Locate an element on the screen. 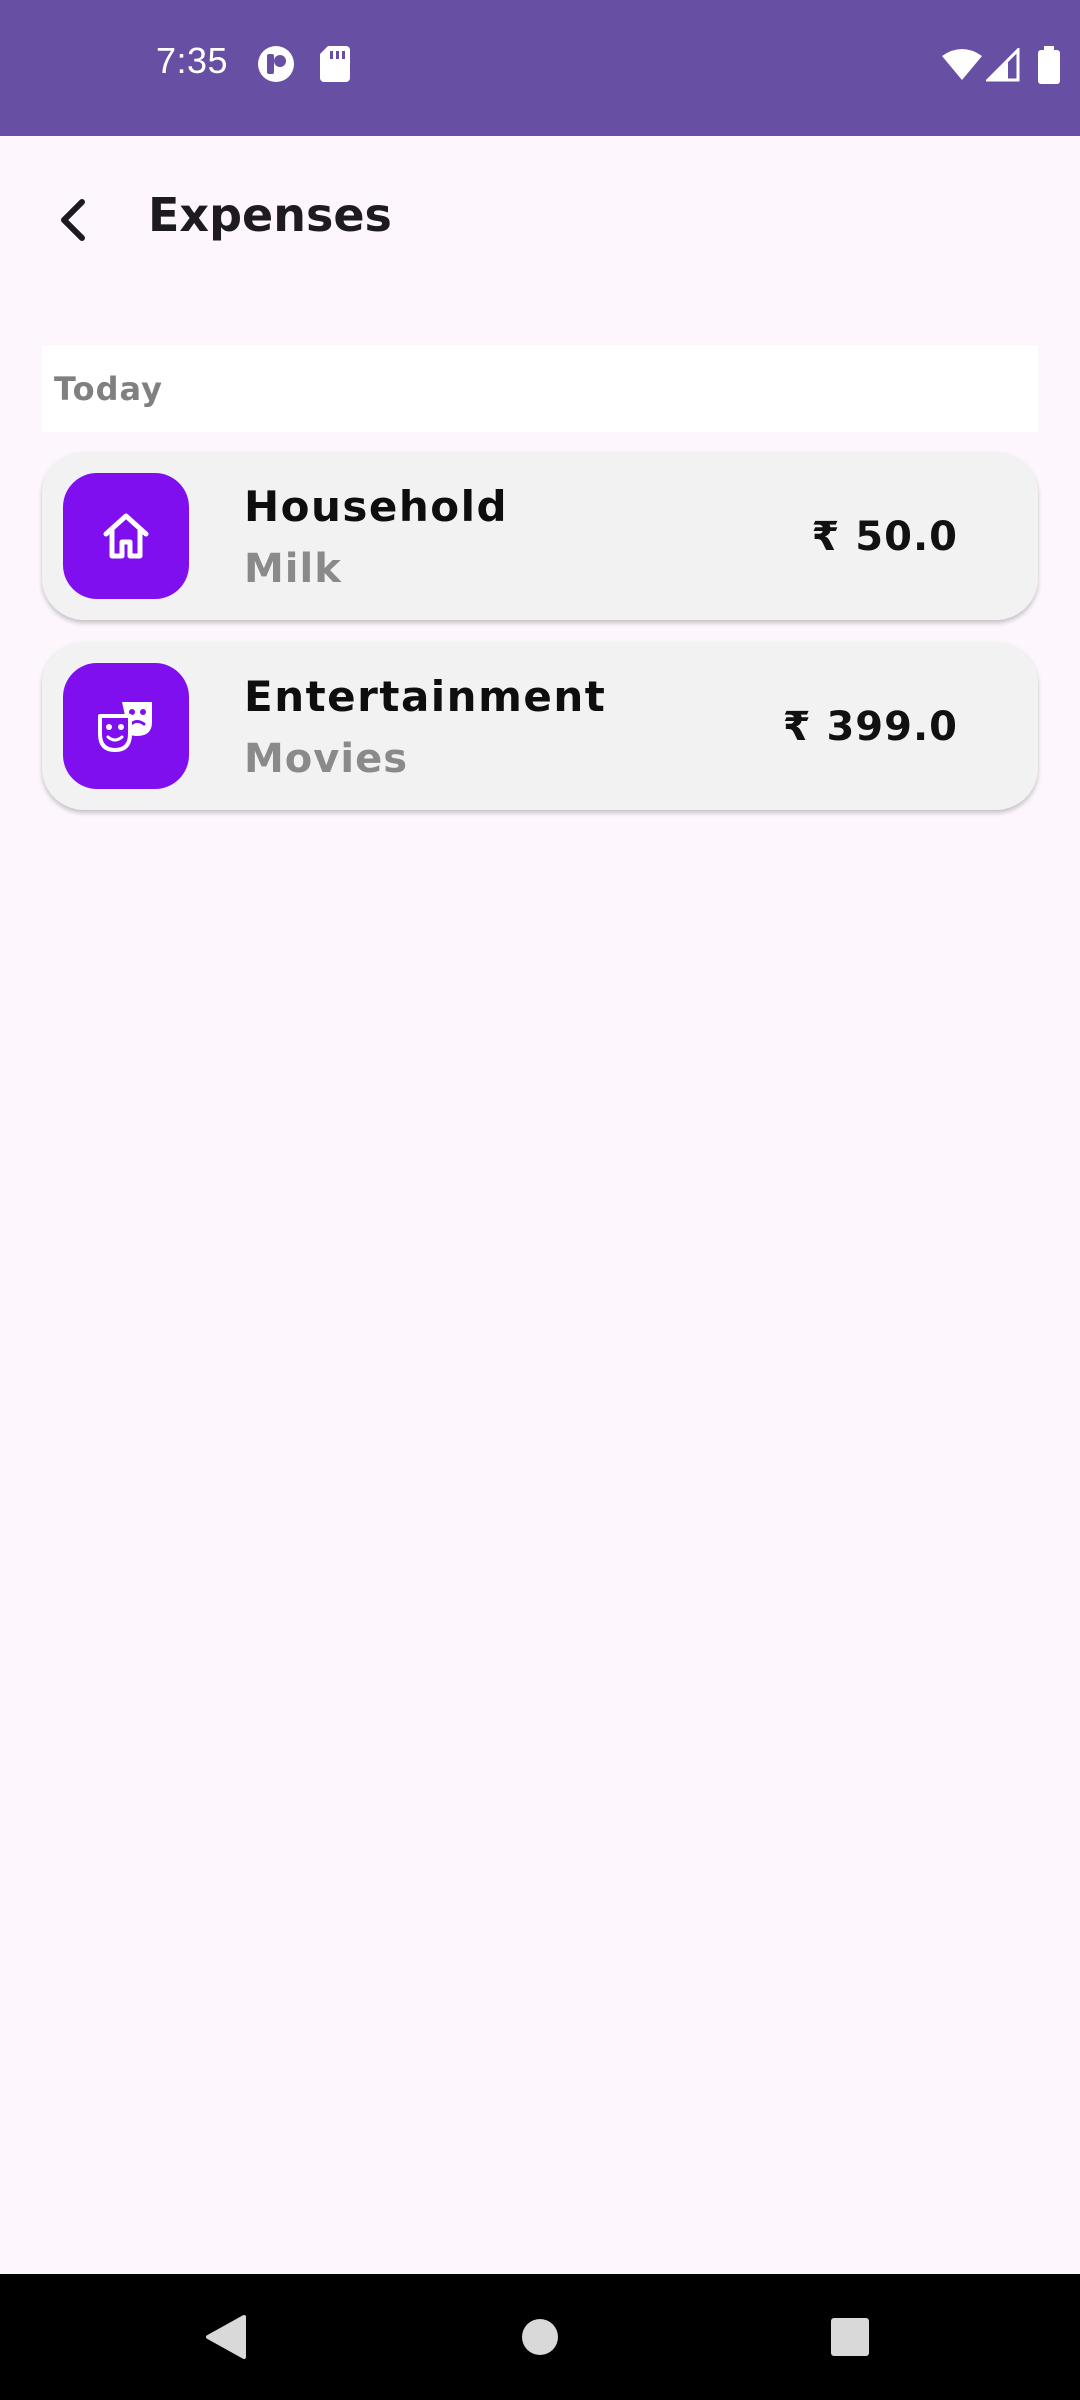 The image size is (1080, 2400). page-title: Expenses is located at coordinates (270, 215).